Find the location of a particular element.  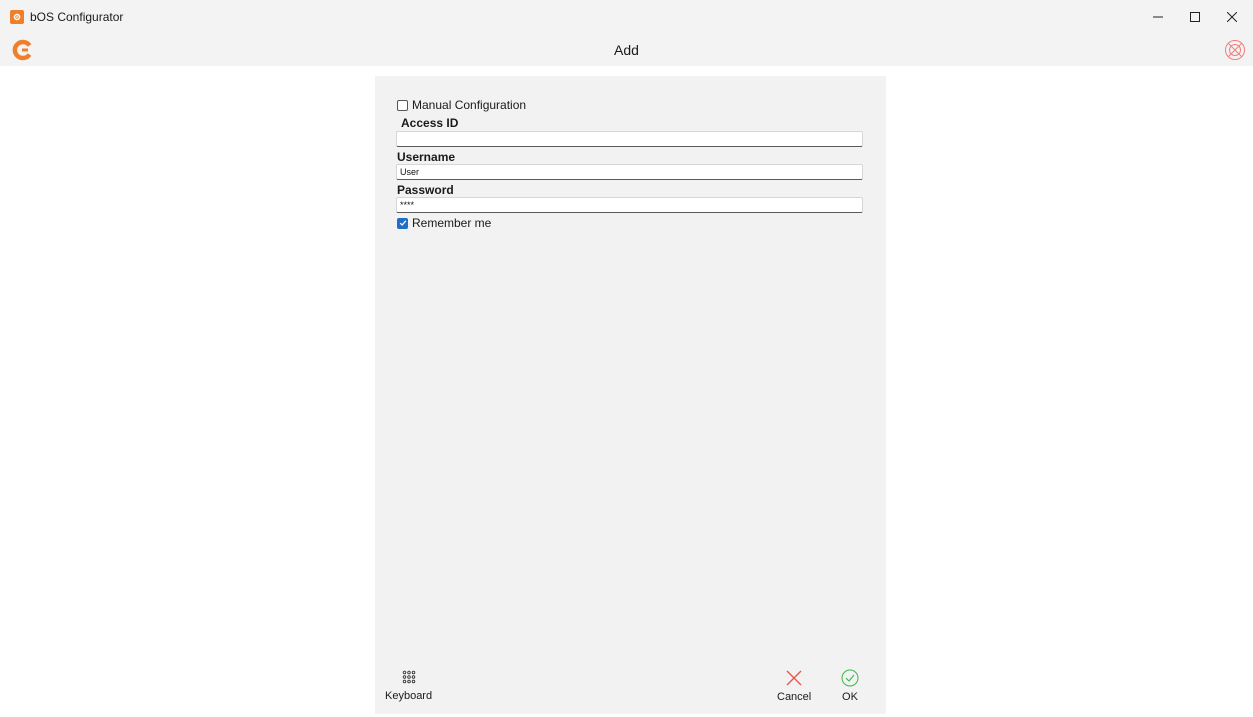

ok-button: OK is located at coordinates (850, 686).